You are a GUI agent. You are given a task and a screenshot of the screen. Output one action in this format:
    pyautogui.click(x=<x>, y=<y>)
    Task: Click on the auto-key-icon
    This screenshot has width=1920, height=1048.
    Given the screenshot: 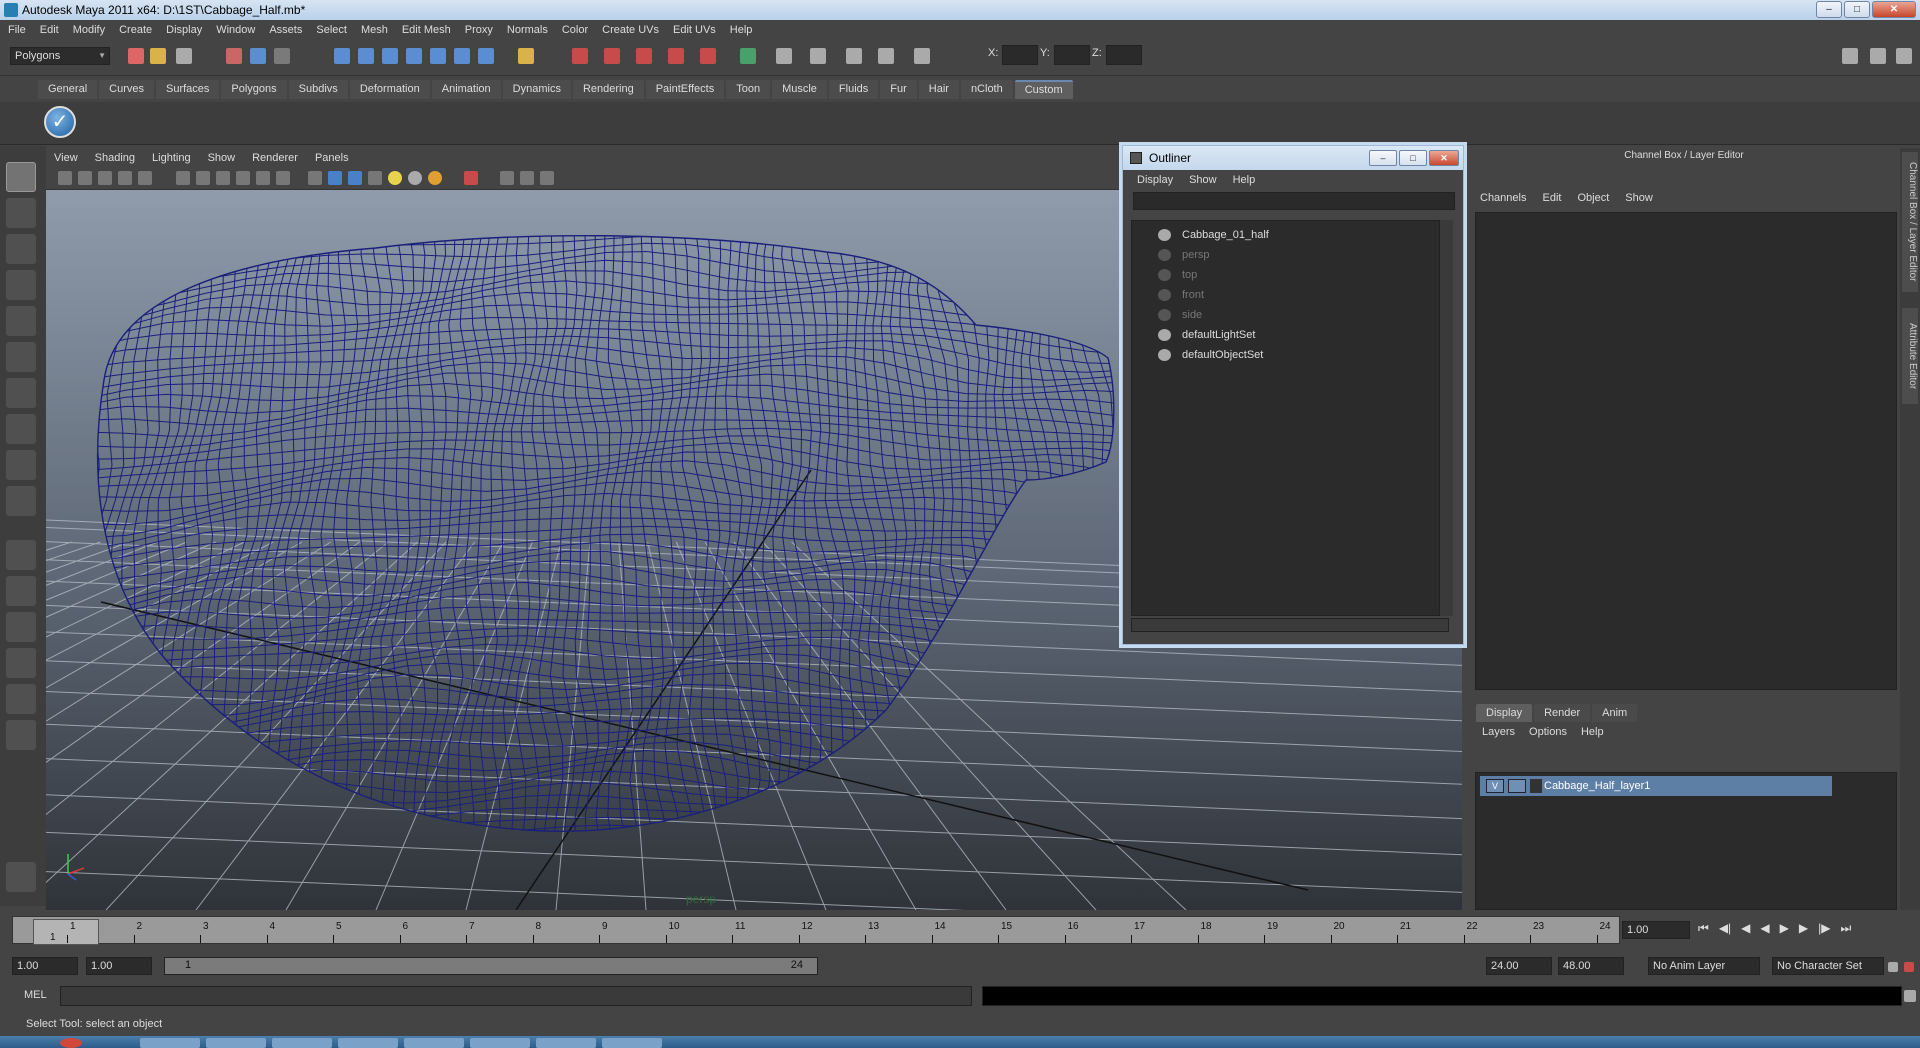 What is the action you would take?
    pyautogui.click(x=1893, y=967)
    